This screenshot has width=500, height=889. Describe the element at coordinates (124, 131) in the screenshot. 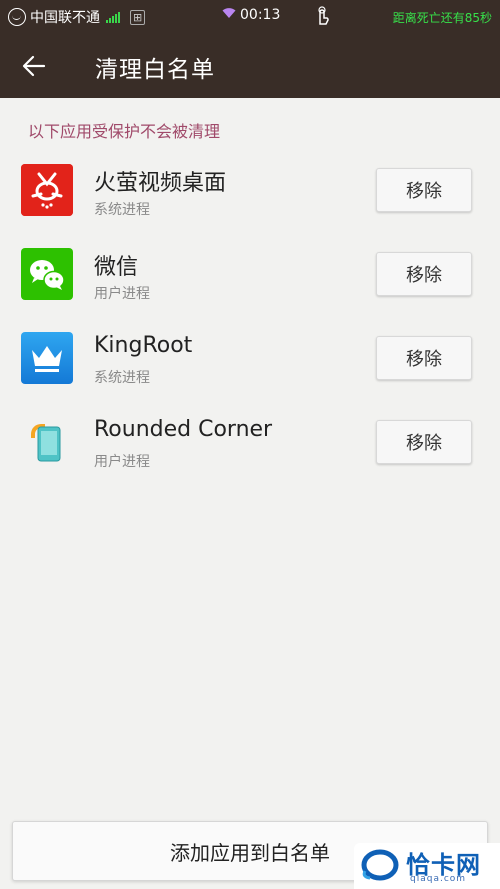

I see `whitelist-note: 以下应用受保护不会被清理` at that location.